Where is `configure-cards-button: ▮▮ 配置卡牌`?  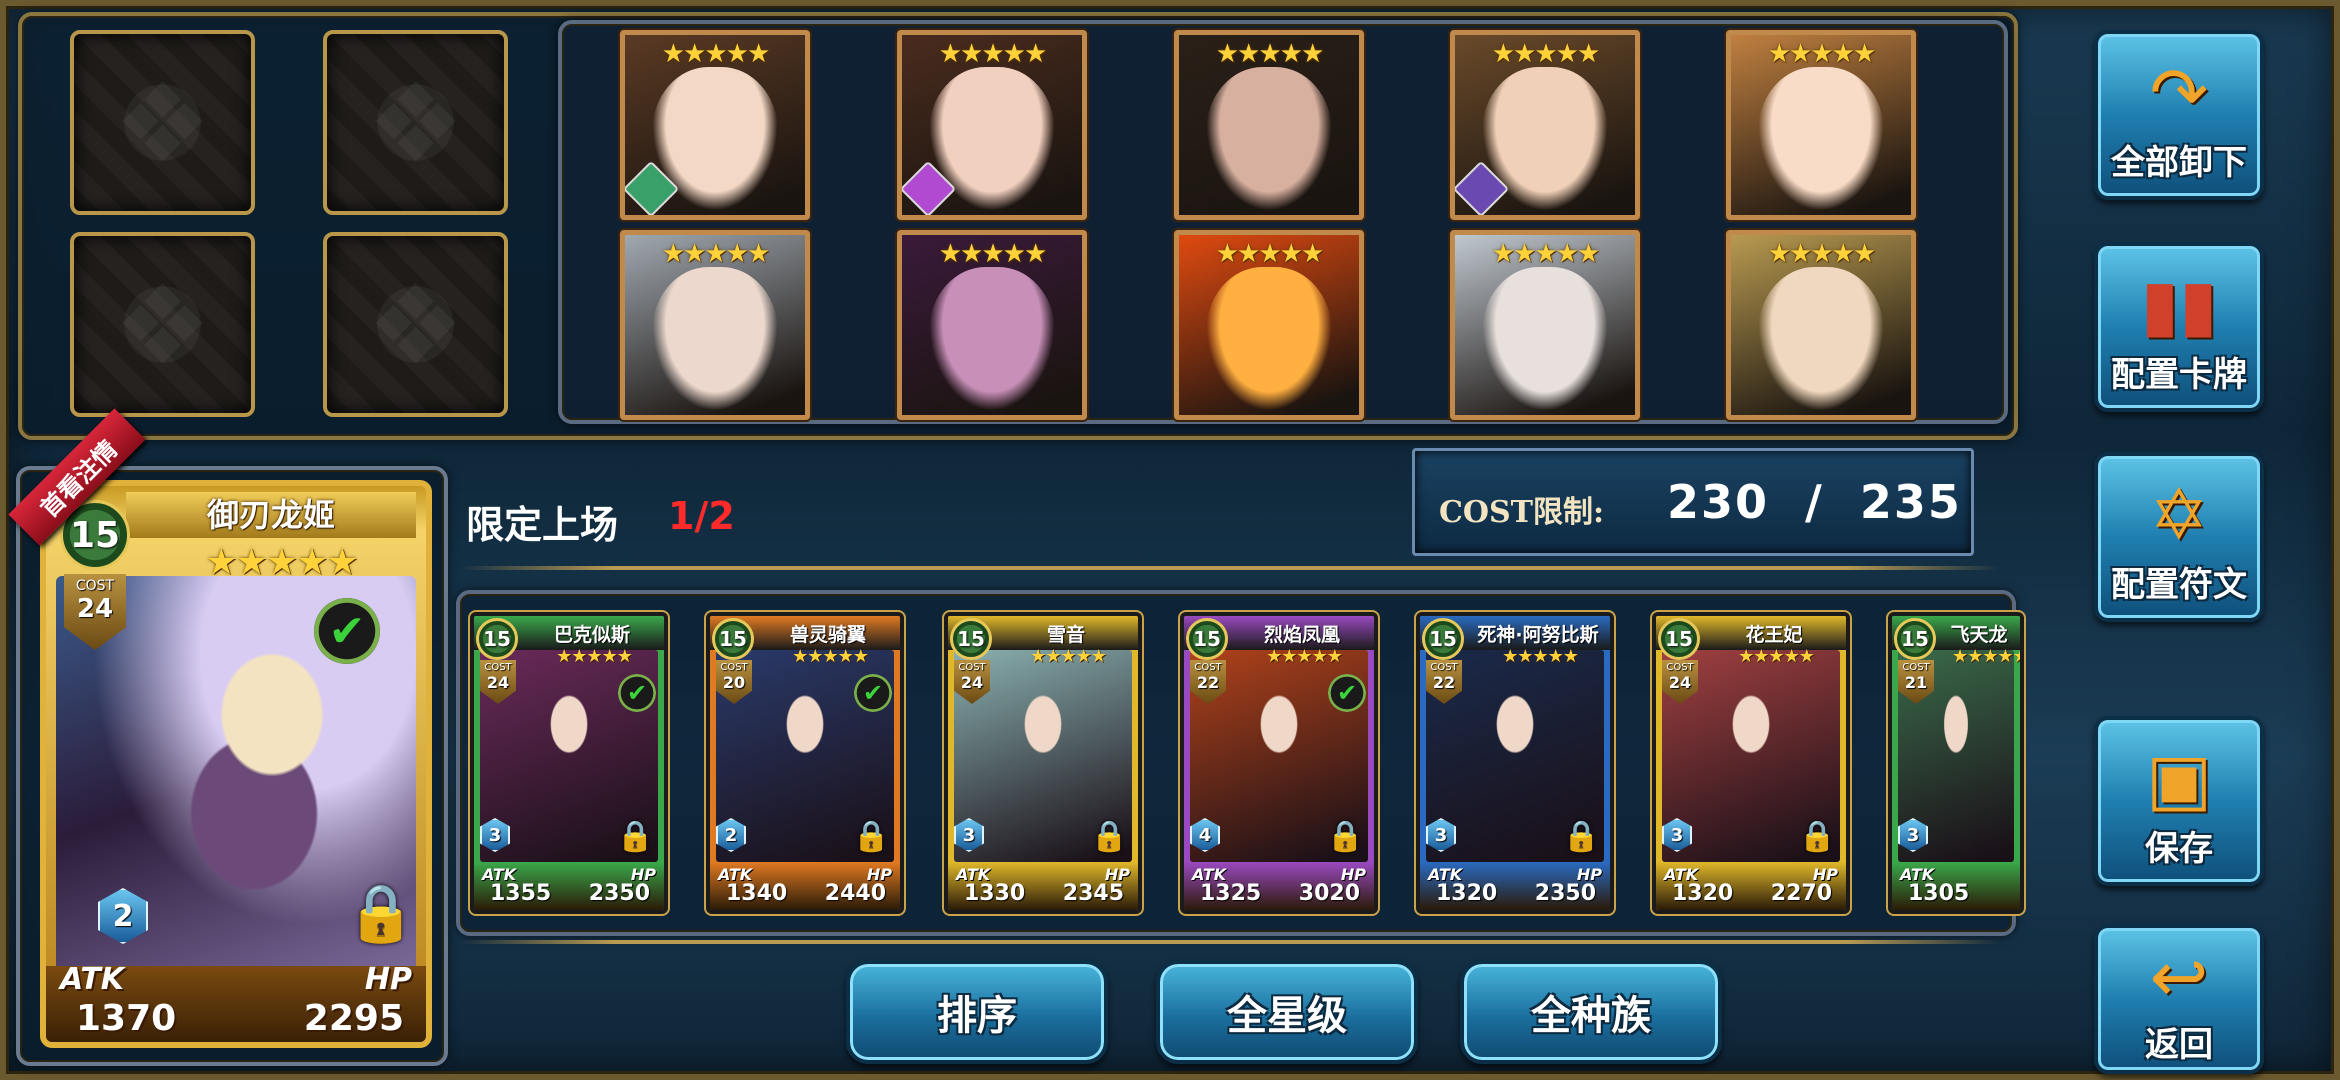 configure-cards-button: ▮▮ 配置卡牌 is located at coordinates (2179, 327).